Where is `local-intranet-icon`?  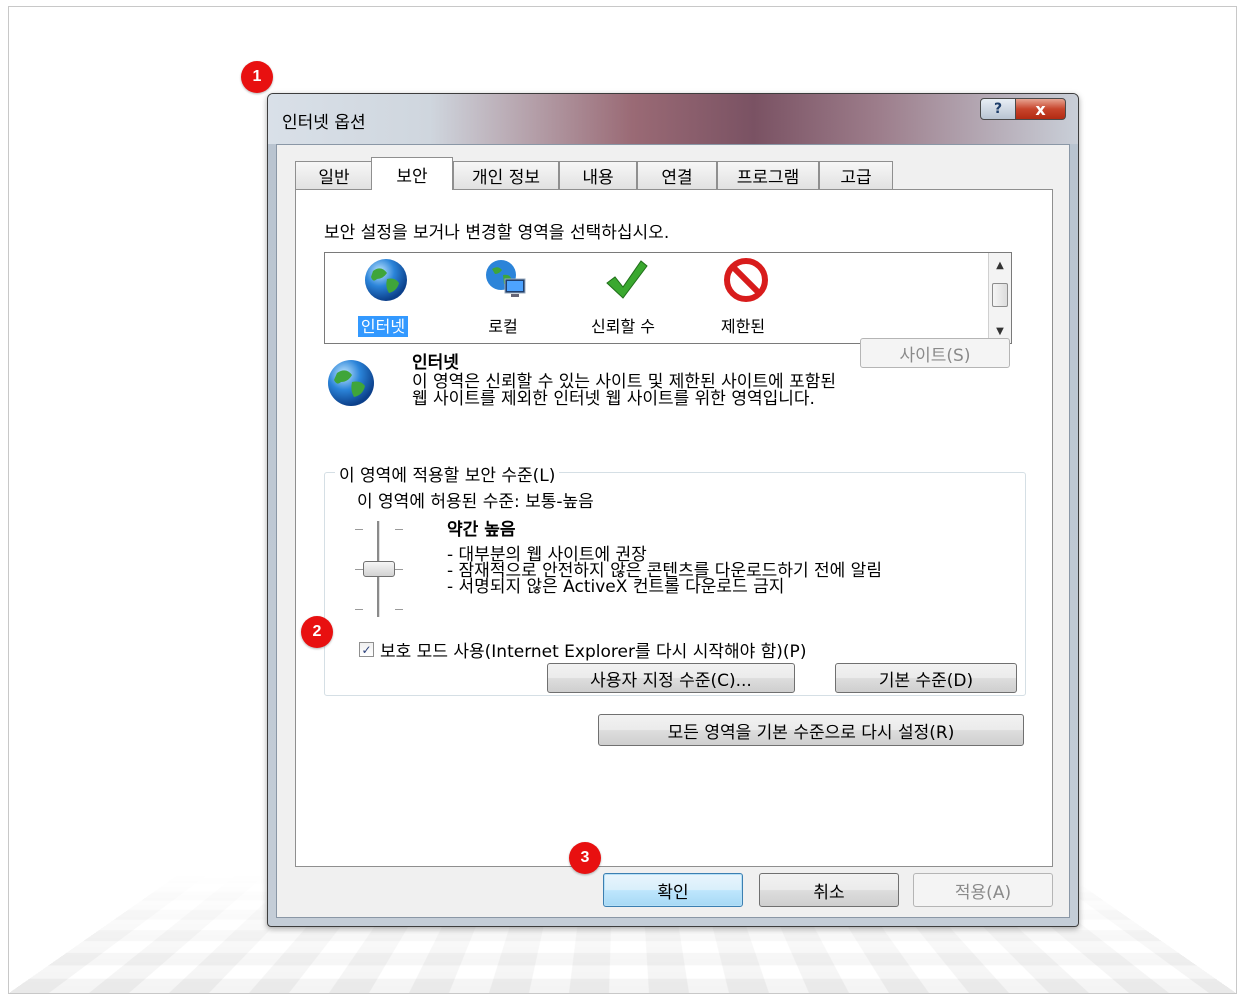 local-intranet-icon is located at coordinates (506, 278).